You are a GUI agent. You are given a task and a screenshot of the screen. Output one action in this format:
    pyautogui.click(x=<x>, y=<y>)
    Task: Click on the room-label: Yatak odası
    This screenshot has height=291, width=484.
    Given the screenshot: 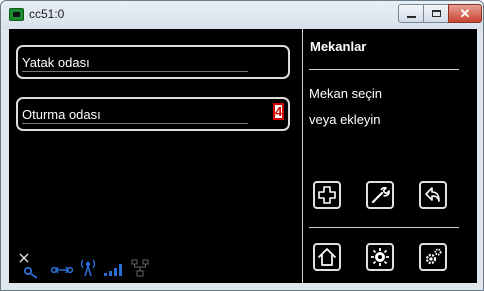 What is the action you would take?
    pyautogui.click(x=56, y=62)
    